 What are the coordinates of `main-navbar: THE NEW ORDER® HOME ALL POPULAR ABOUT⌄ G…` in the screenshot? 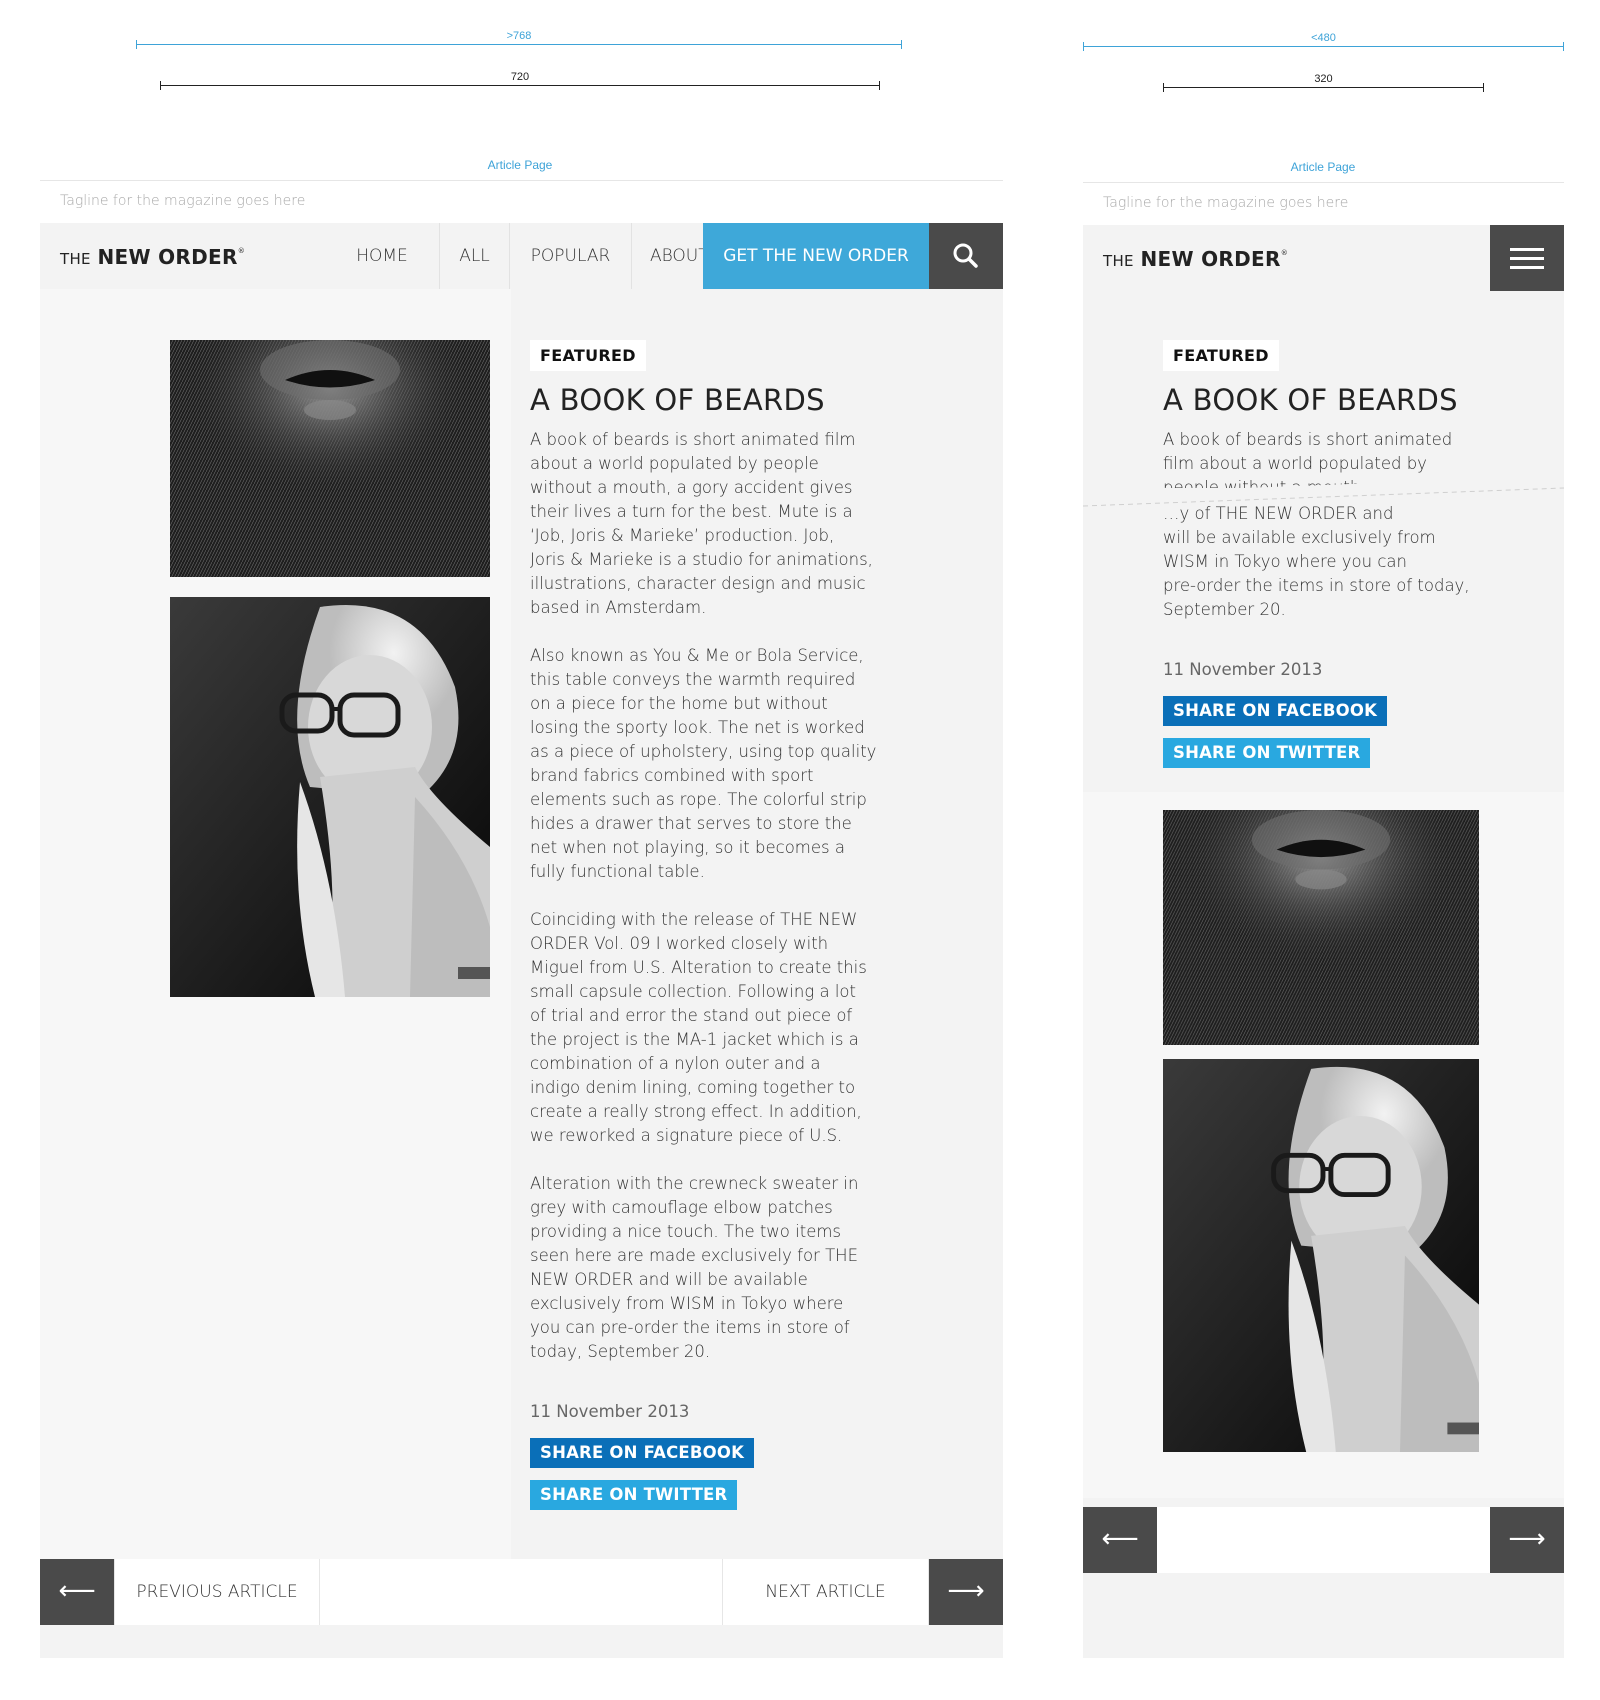 It's located at (521, 256).